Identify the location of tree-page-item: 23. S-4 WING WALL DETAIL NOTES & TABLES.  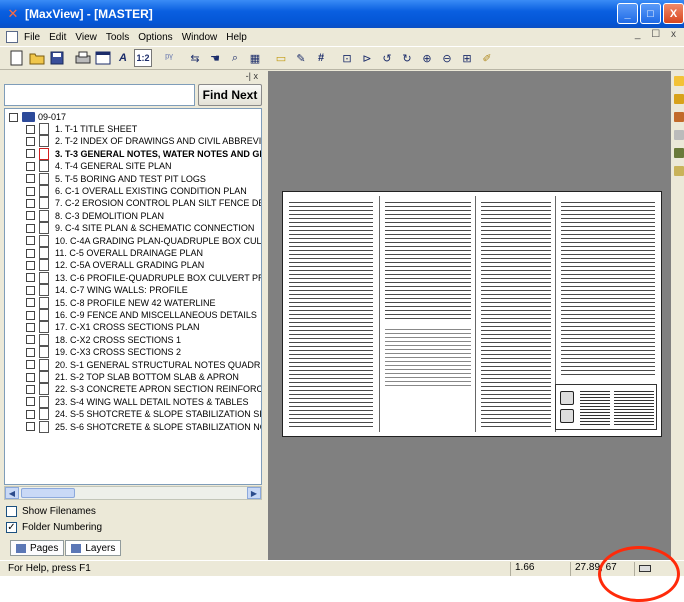
(143, 401).